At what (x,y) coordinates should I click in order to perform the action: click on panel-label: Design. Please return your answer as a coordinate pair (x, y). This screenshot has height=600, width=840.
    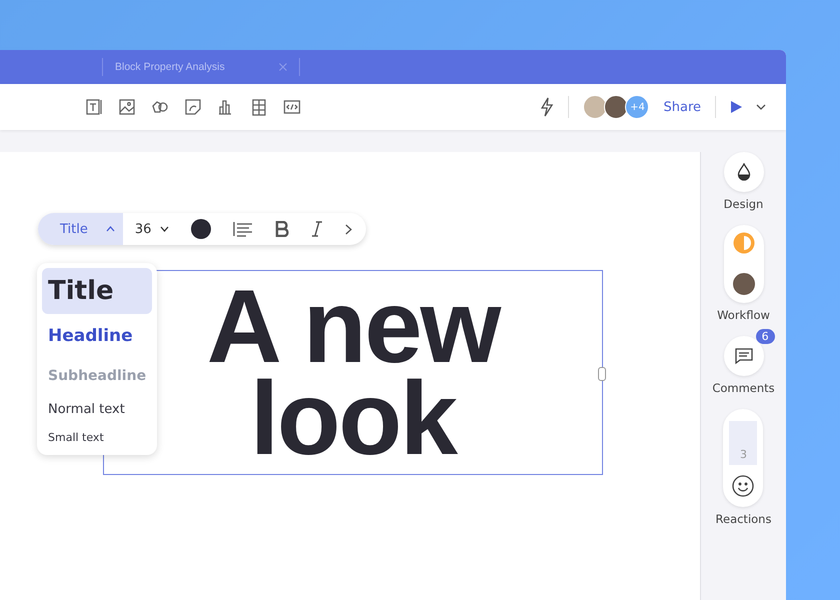
    Looking at the image, I should click on (744, 204).